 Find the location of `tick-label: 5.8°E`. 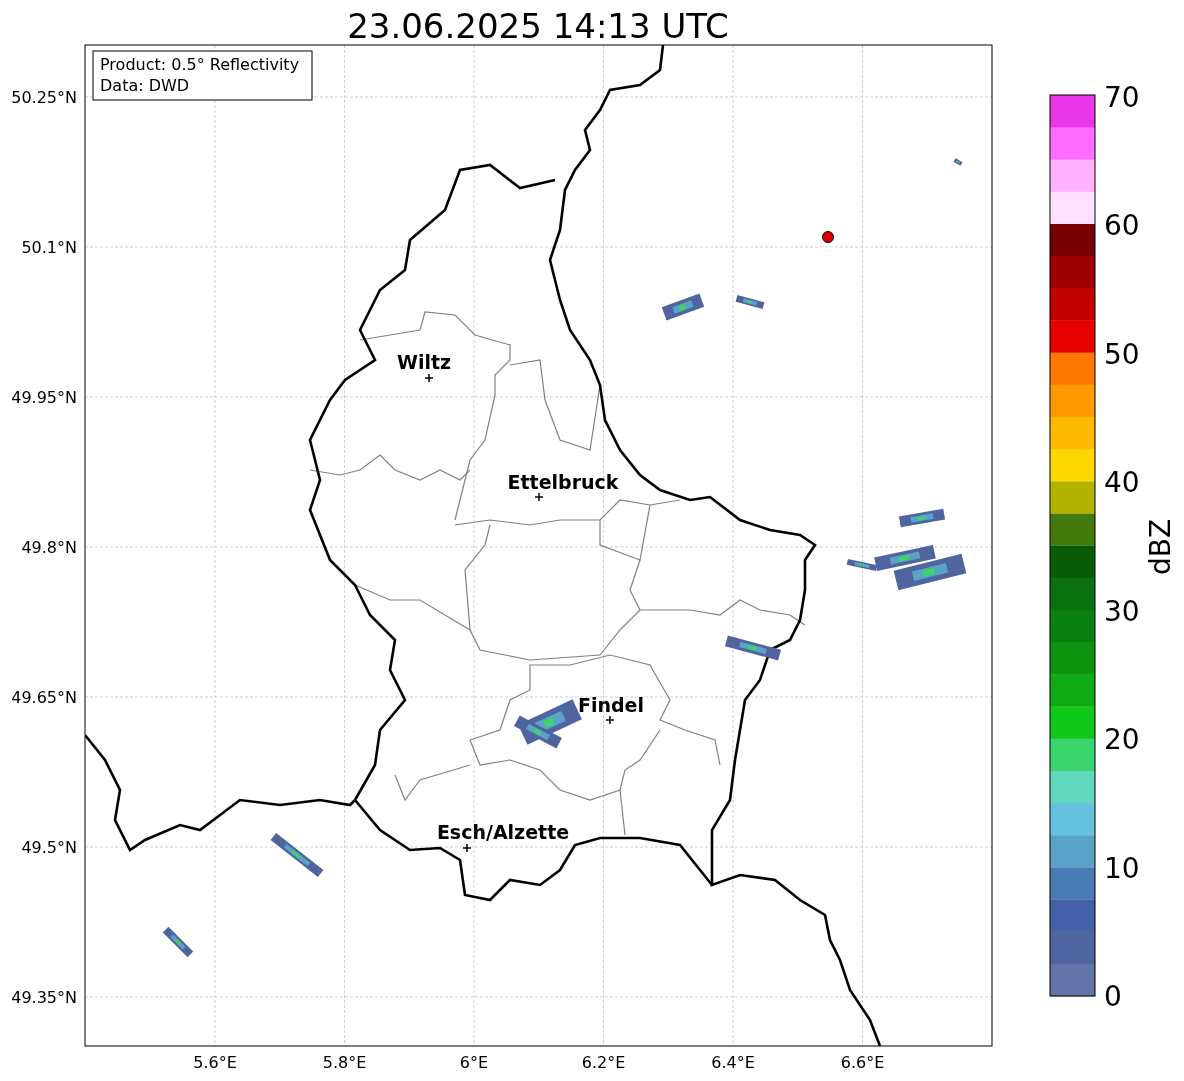

tick-label: 5.8°E is located at coordinates (344, 1062).